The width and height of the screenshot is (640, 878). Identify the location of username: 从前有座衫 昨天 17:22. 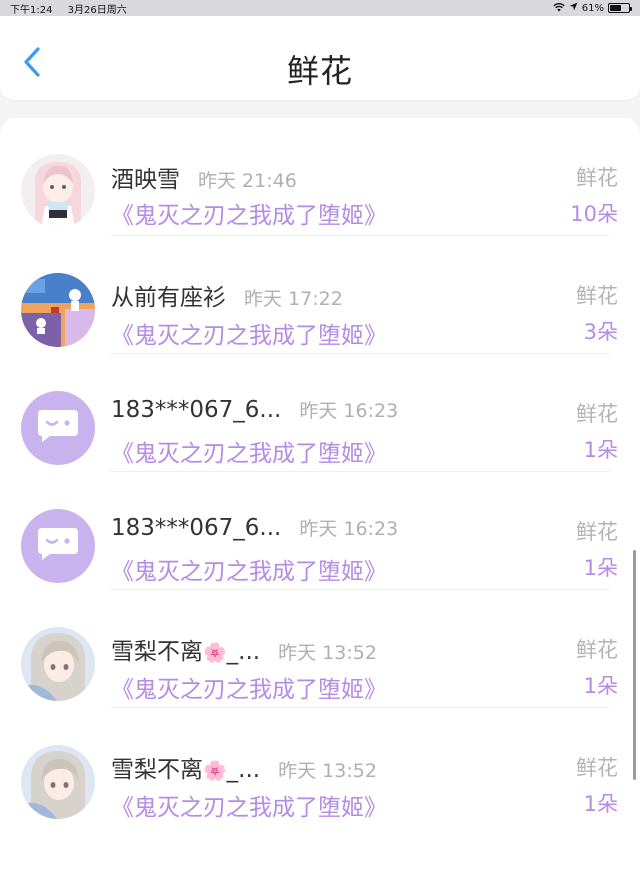
(227, 295).